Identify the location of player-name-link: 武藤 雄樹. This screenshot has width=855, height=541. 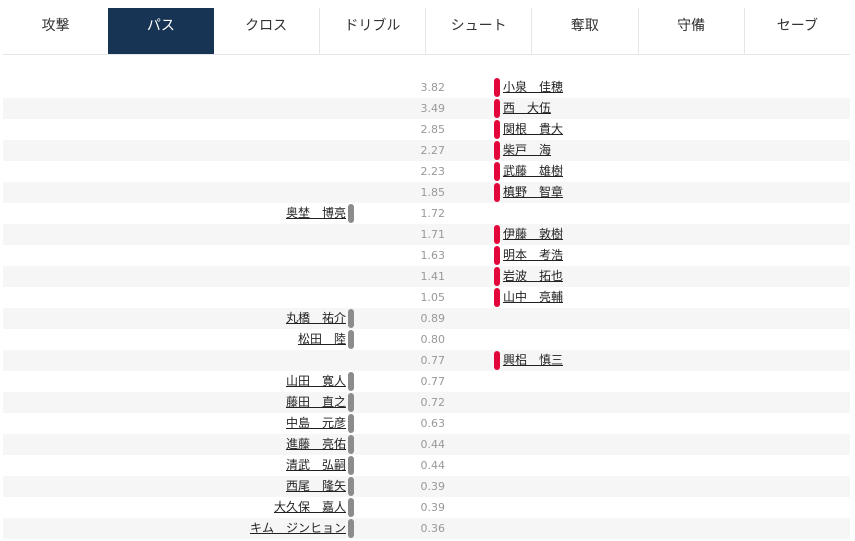
(533, 171).